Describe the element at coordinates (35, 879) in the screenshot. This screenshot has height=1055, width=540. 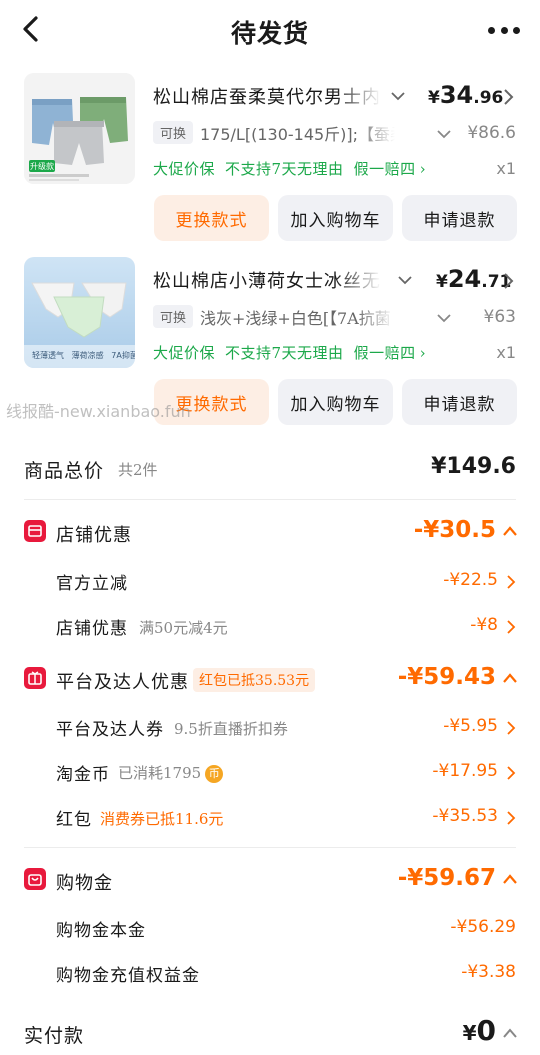
I see `shopping-bag-icon` at that location.